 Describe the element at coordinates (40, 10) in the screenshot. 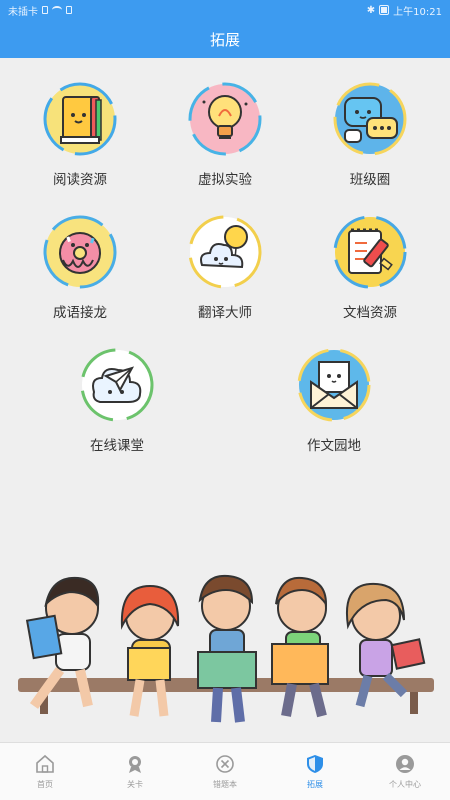

I see `status-left: 未插卡` at that location.